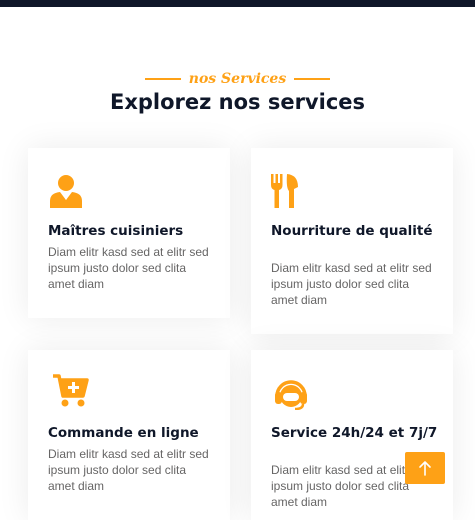  What do you see at coordinates (123, 433) in the screenshot?
I see `service-title: Commande en ligne` at bounding box center [123, 433].